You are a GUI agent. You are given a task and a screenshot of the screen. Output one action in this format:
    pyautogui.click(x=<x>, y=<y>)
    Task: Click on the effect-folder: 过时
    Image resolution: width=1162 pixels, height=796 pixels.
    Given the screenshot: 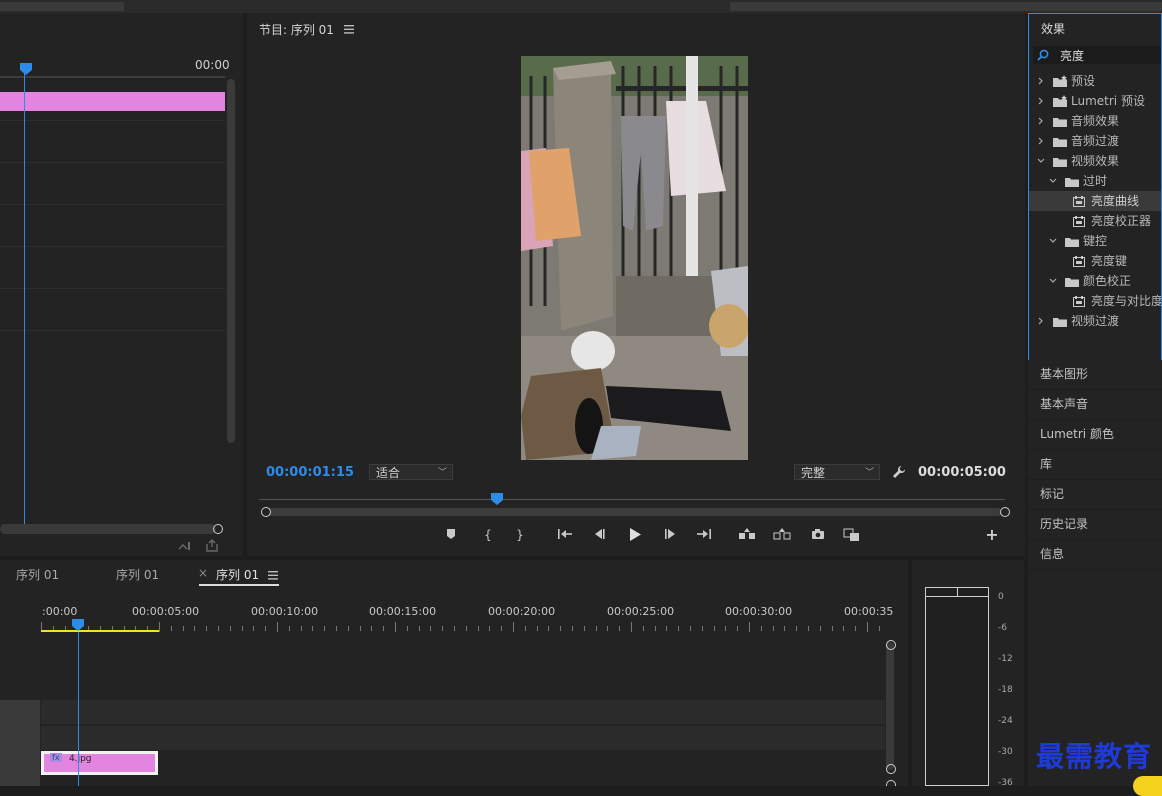 What is the action you would take?
    pyautogui.click(x=1095, y=181)
    